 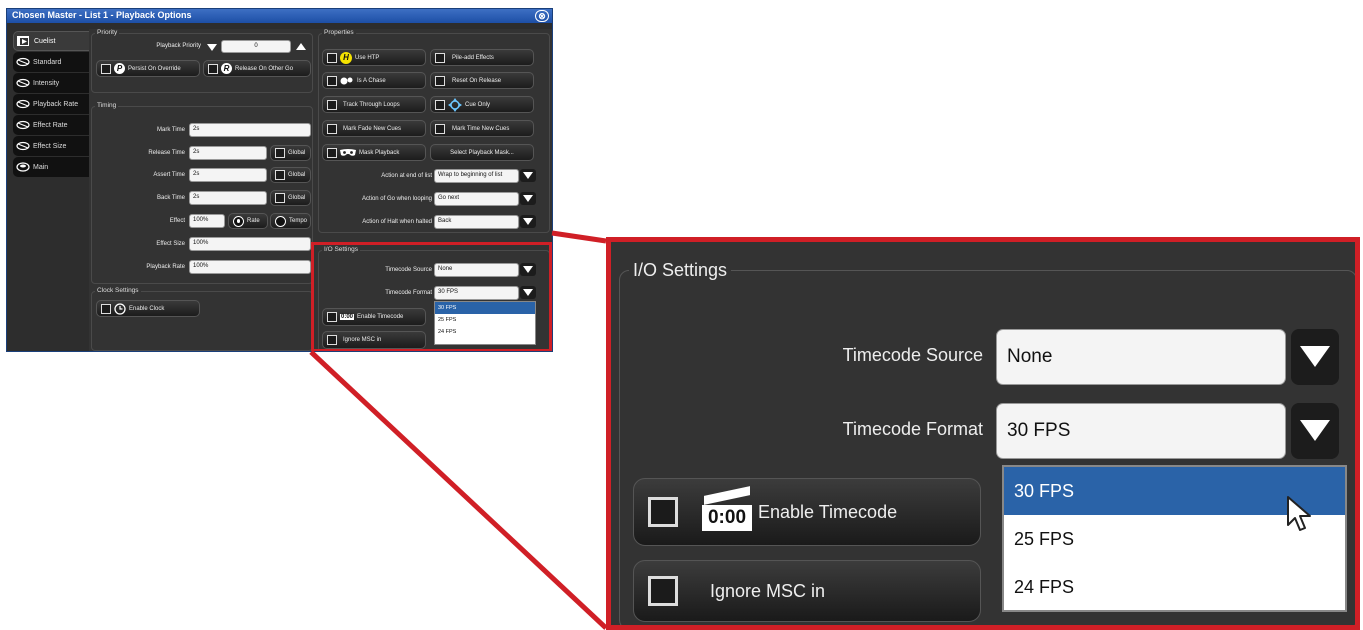 I want to click on timecode-clapper-icon: 0:00, so click(x=727, y=509).